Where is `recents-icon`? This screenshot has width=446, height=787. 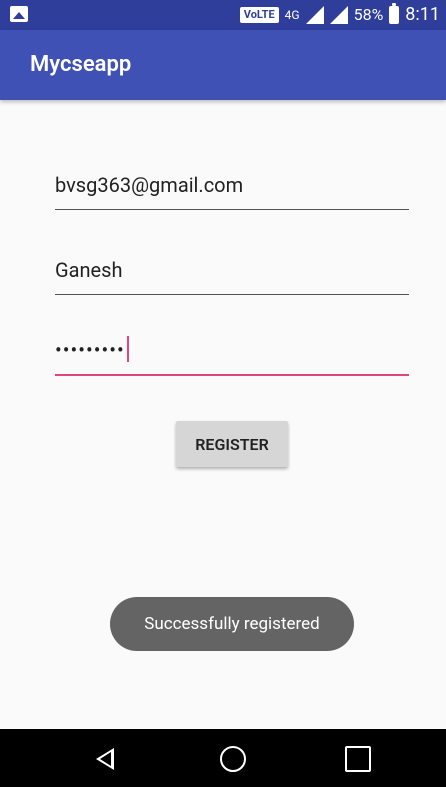 recents-icon is located at coordinates (358, 759).